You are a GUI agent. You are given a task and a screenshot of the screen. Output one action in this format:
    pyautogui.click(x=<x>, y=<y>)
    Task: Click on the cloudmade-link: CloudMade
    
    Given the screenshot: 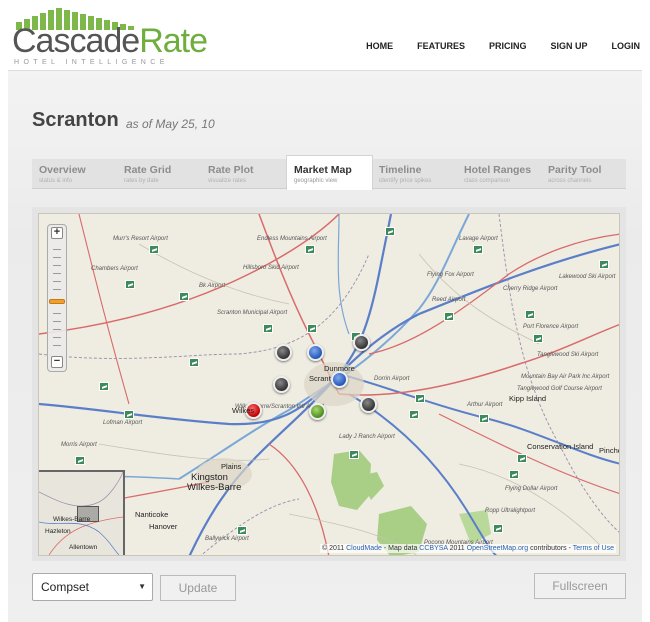 What is the action you would take?
    pyautogui.click(x=364, y=548)
    